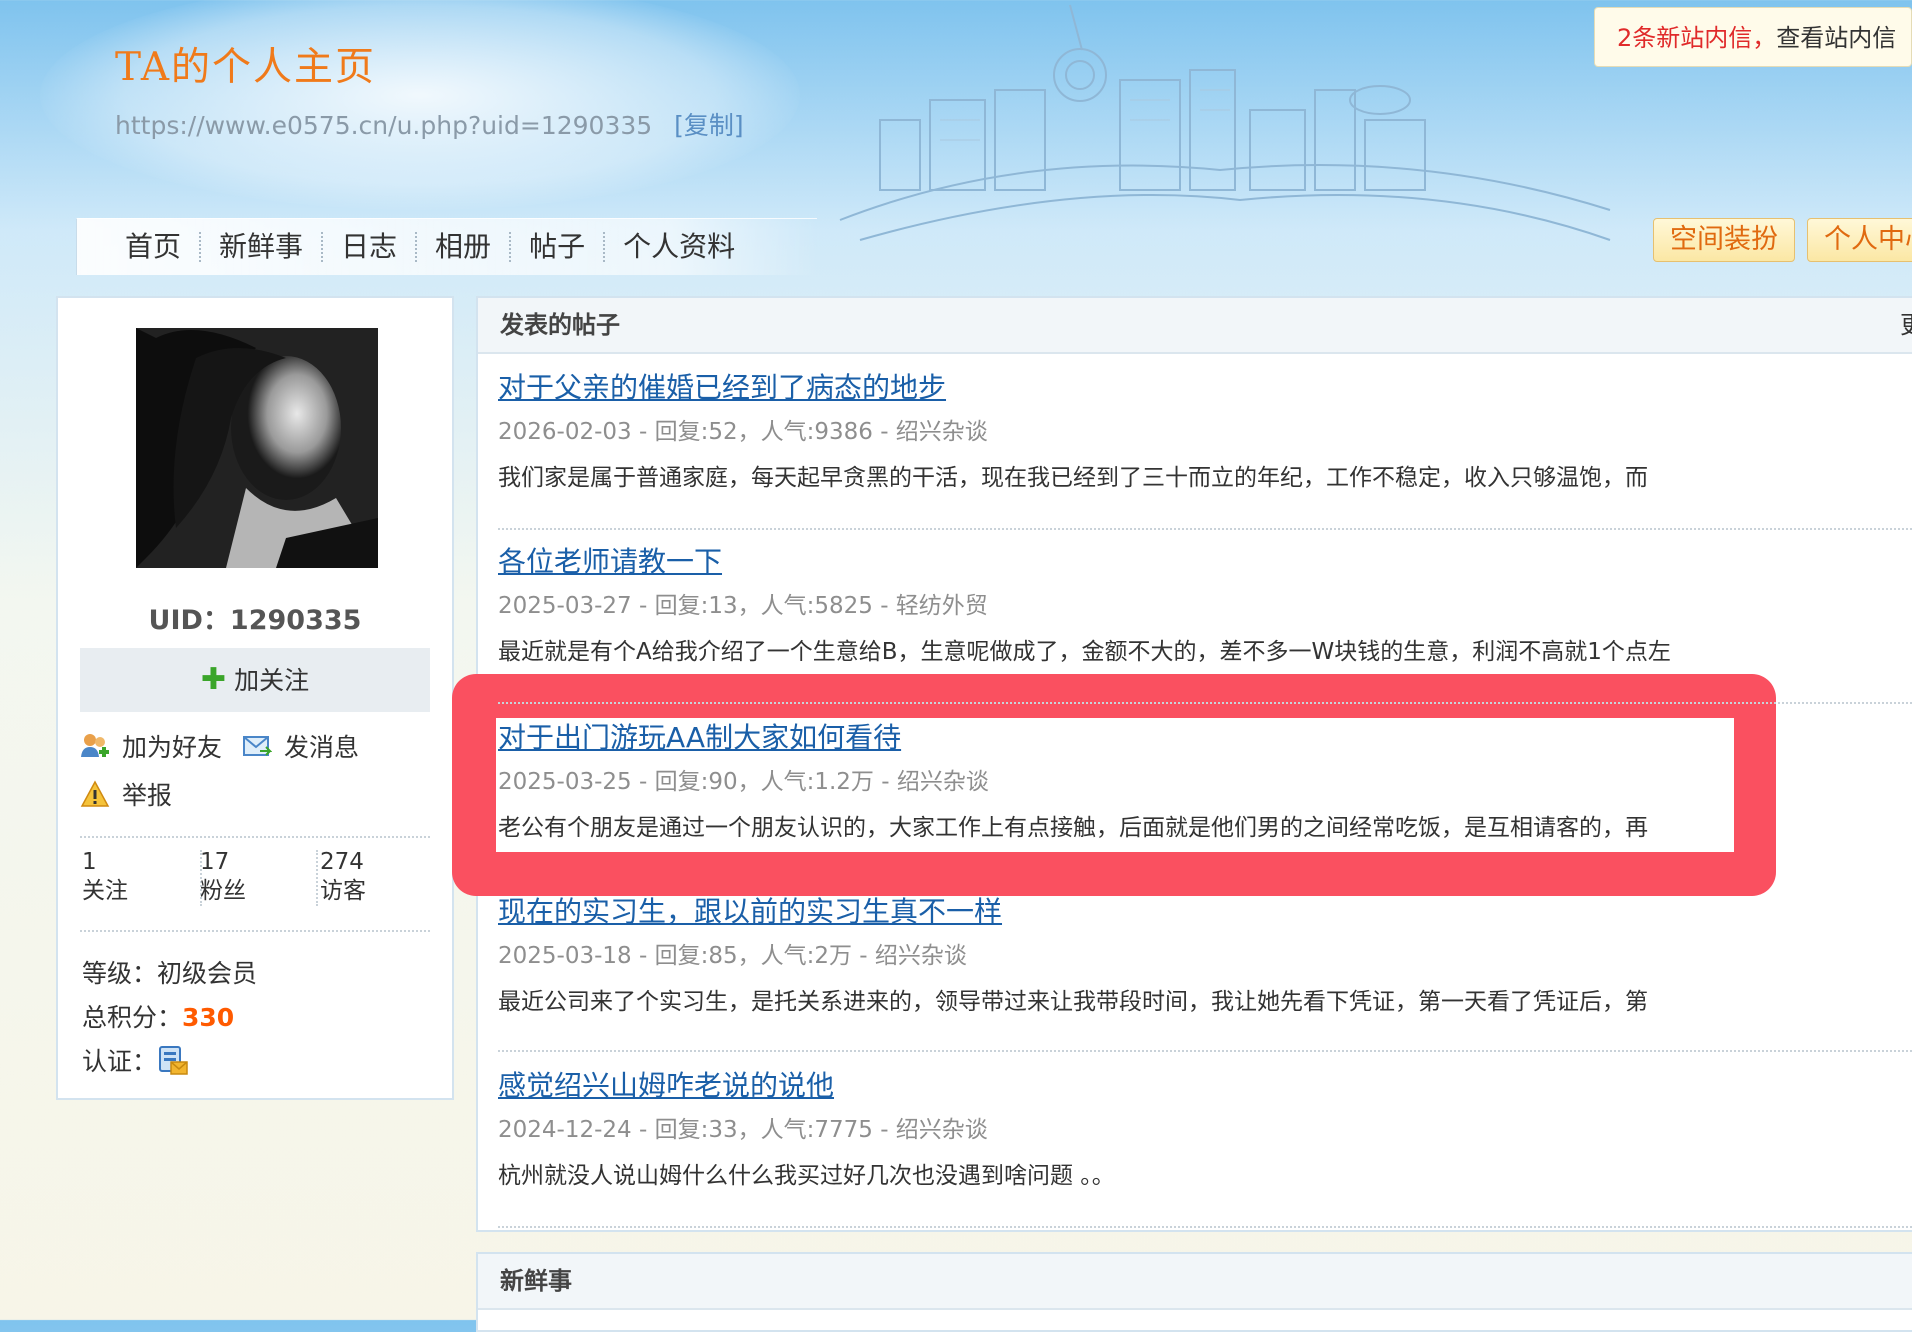  Describe the element at coordinates (1205, 738) in the screenshot. I see `post-title-link: 对于出门游玩AA制大家如何看待` at that location.